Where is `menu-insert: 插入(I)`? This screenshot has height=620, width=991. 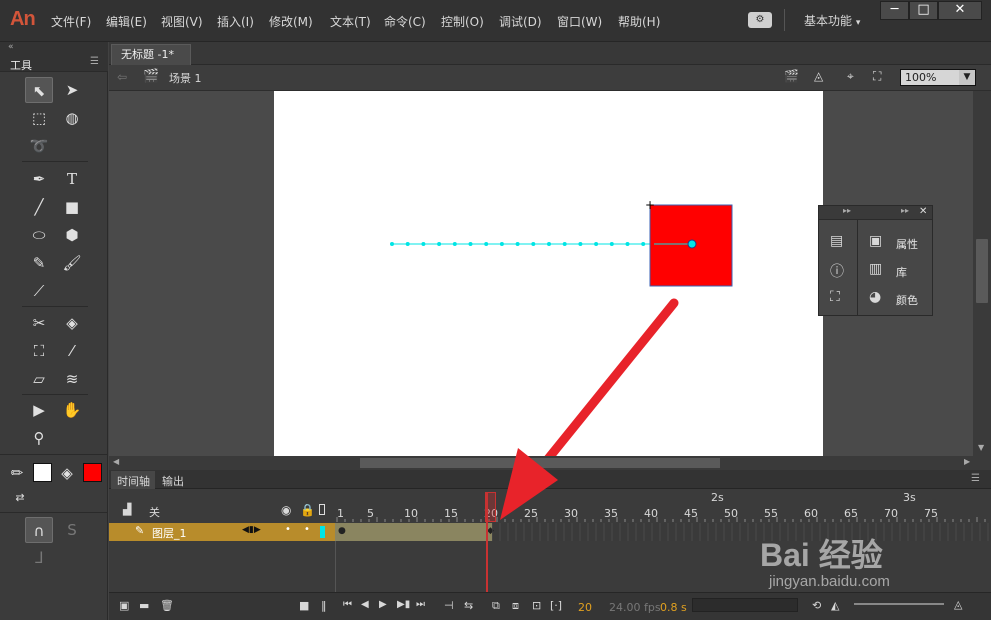 menu-insert: 插入(I) is located at coordinates (235, 21).